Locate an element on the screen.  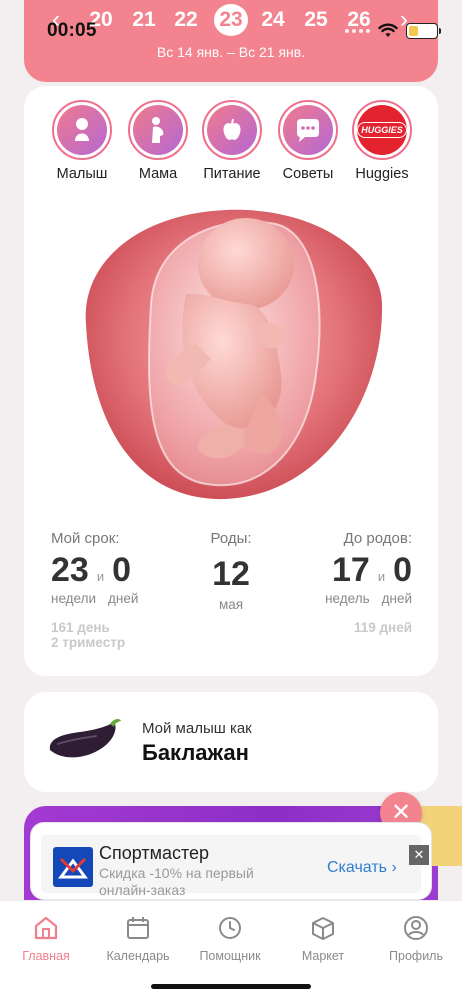
signal-icon is located at coordinates (357, 31).